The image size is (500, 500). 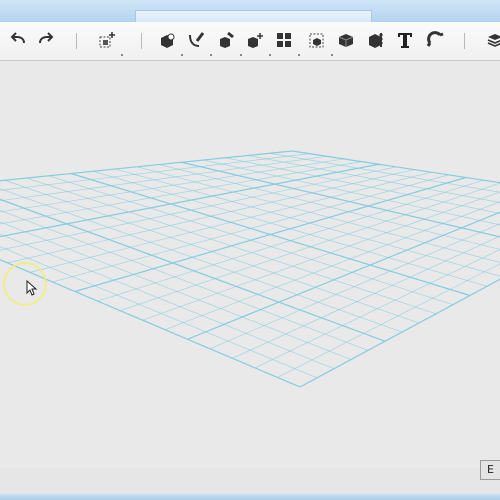 I want to click on window-bottom-edge, so click(x=250, y=497).